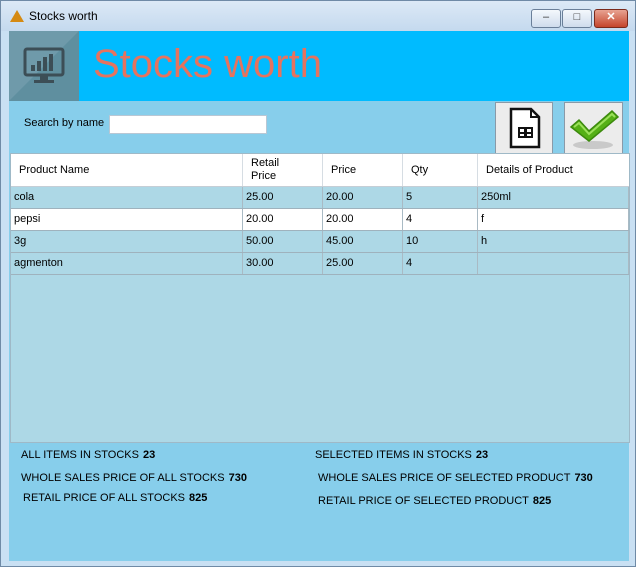 The image size is (636, 567). I want to click on wholesale-all-summary: WHOLE SALES PRICE OF ALL STOCKS 730, so click(134, 478).